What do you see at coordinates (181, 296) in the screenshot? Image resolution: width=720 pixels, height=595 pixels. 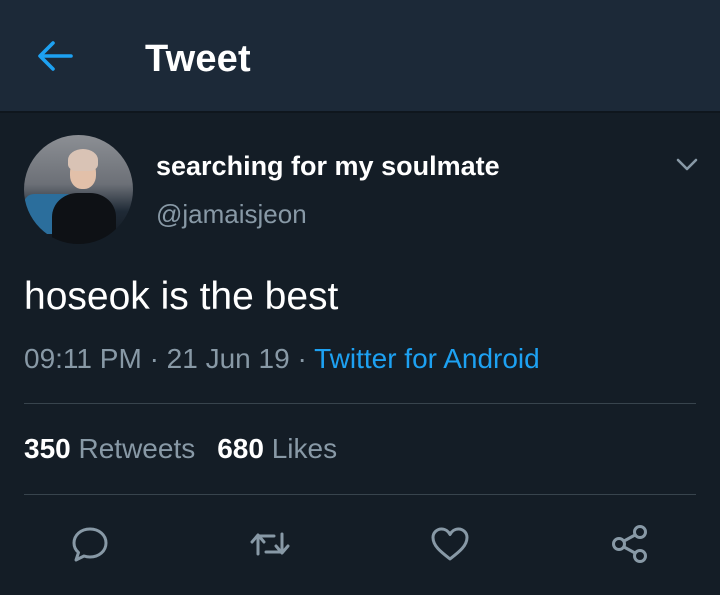 I see `tweet-text: hoseok is the best` at bounding box center [181, 296].